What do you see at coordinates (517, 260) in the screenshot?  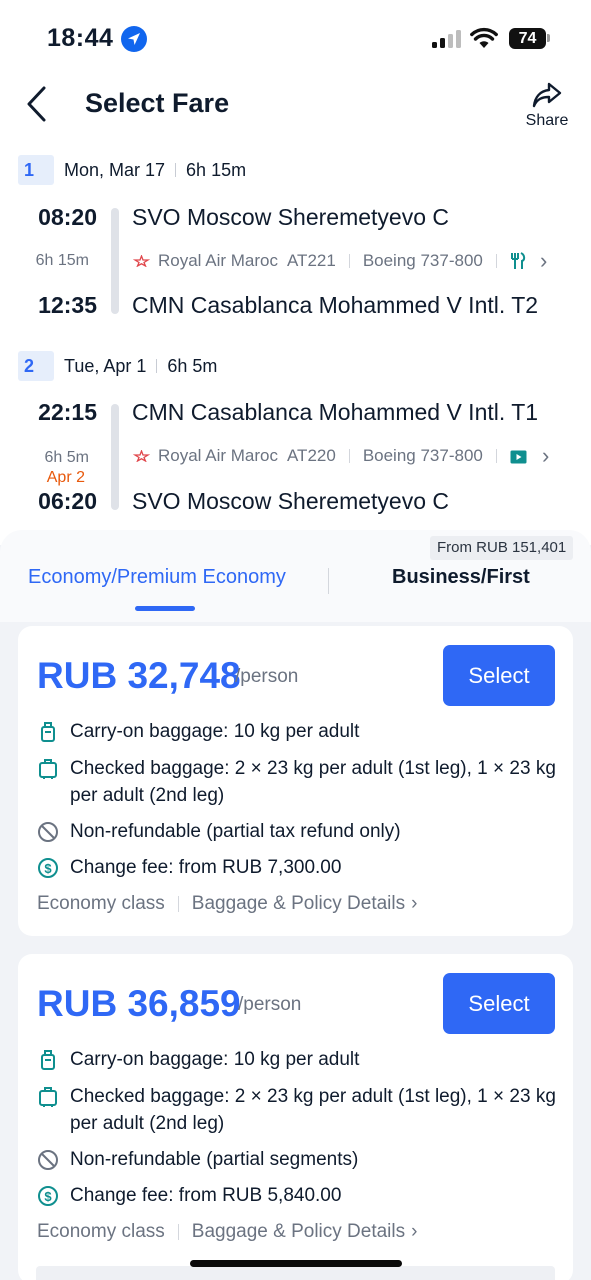 I see `meal-icon` at bounding box center [517, 260].